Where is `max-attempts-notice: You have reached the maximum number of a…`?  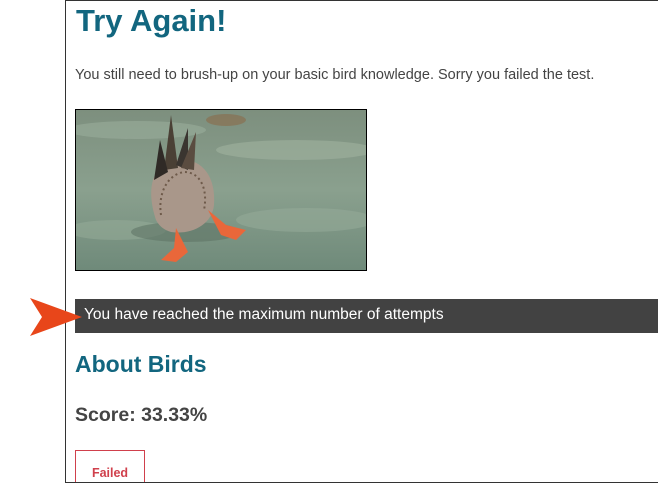 max-attempts-notice: You have reached the maximum number of a… is located at coordinates (366, 316).